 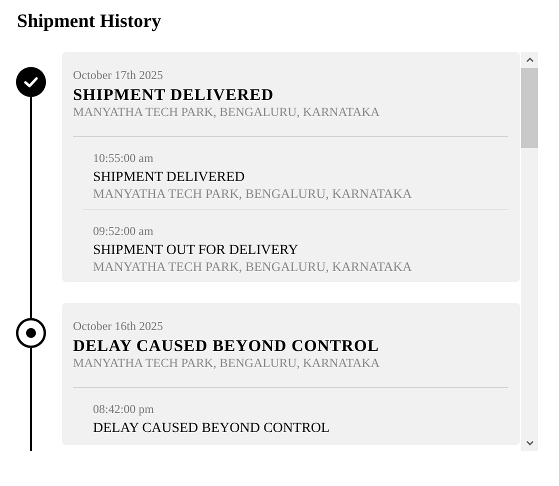 What do you see at coordinates (529, 108) in the screenshot?
I see `scrollbar-thumb` at bounding box center [529, 108].